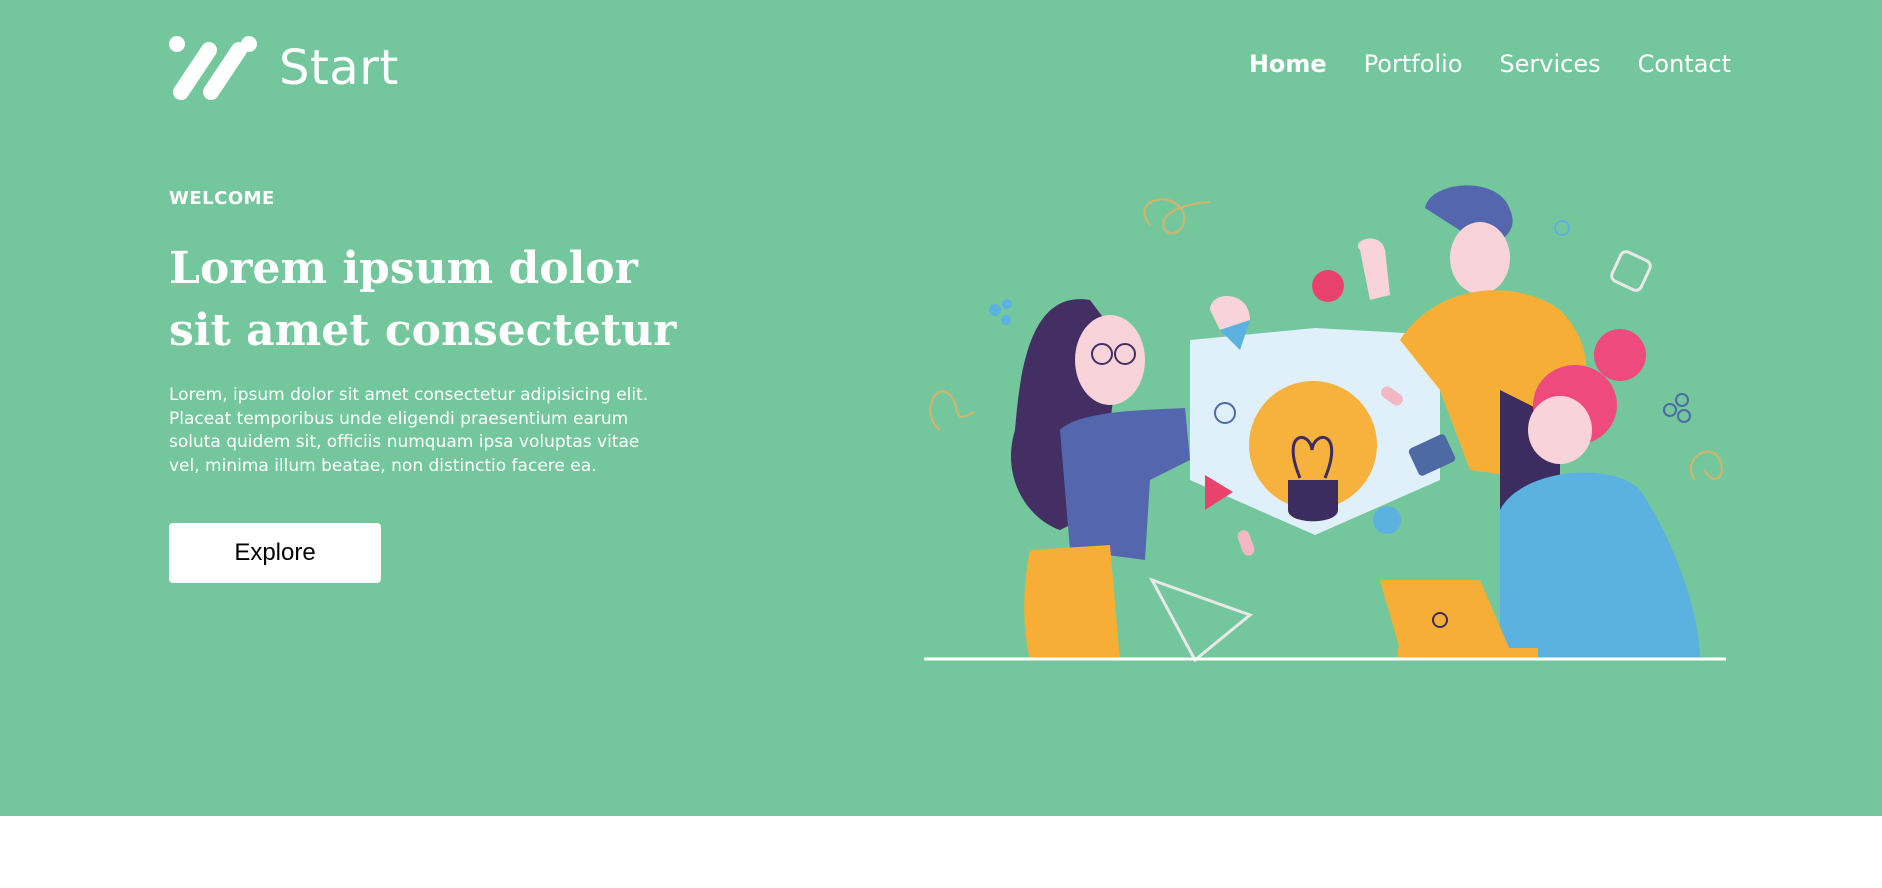 Image resolution: width=1882 pixels, height=888 pixels. I want to click on pill-shape, so click(1246, 543).